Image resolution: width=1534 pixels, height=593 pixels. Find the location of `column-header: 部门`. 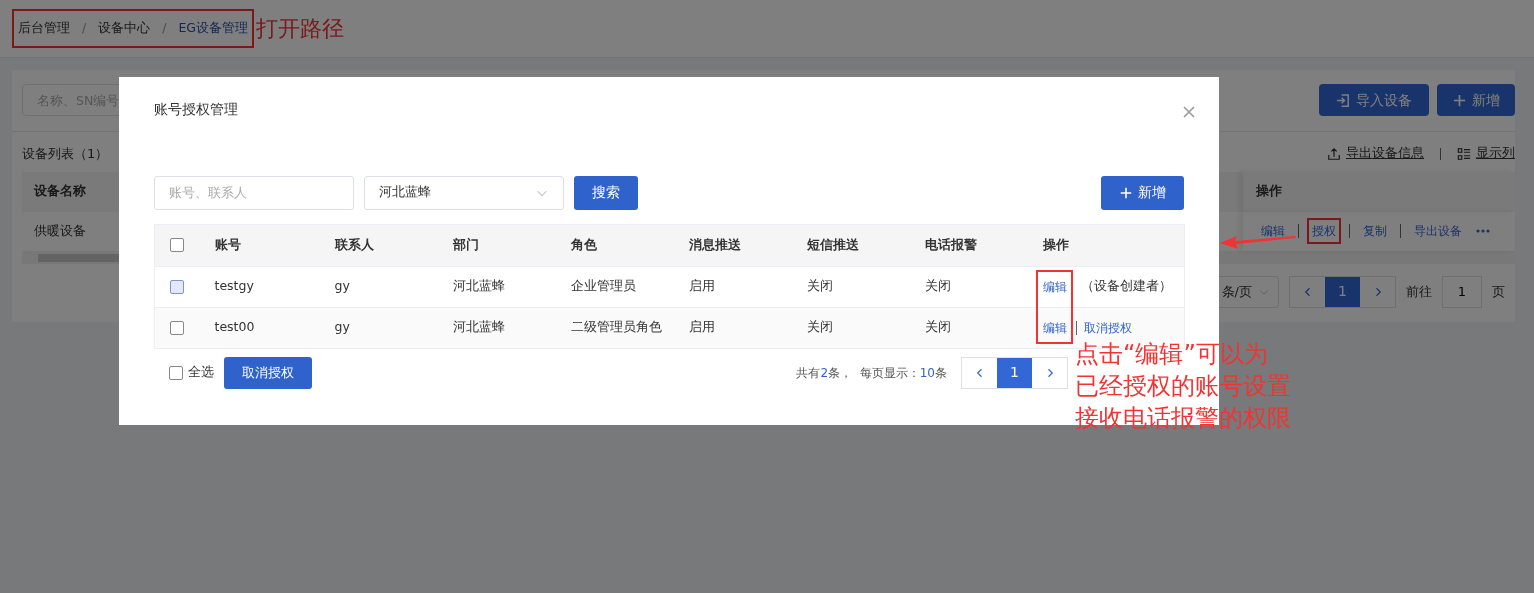

column-header: 部门 is located at coordinates (465, 244).